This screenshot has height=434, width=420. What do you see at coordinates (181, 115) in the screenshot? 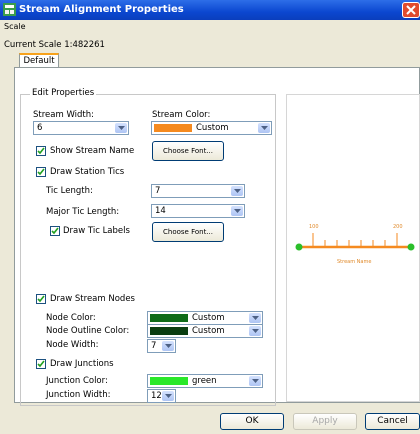
I see `stream-color-label: Stream Color:` at bounding box center [181, 115].